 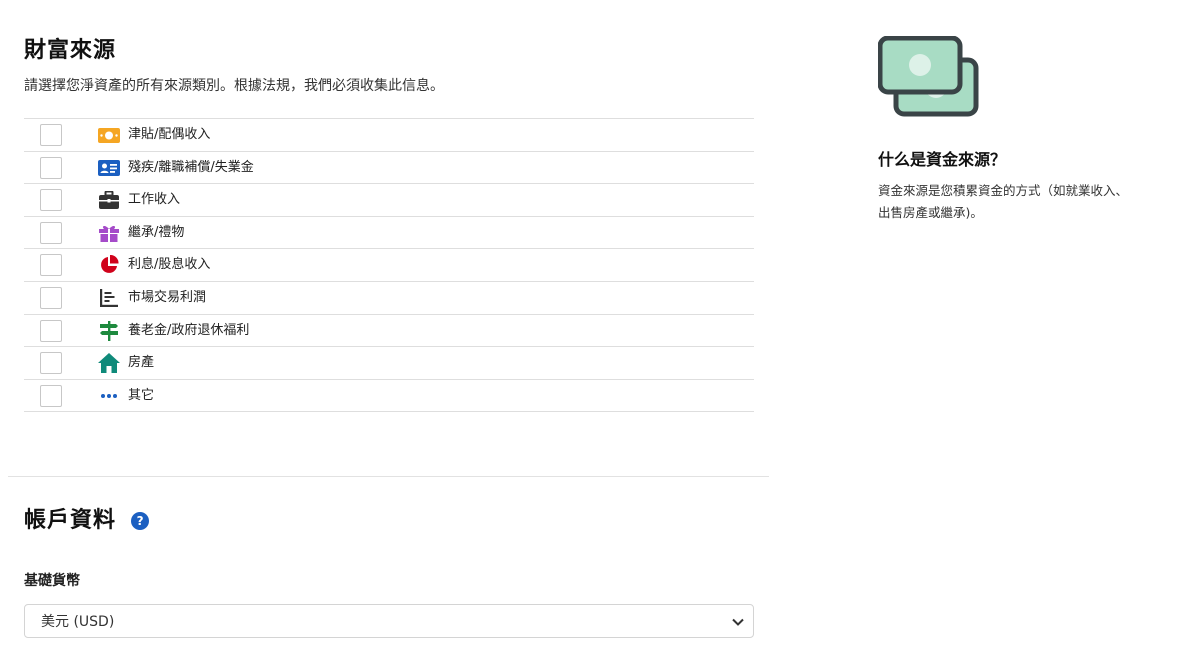 What do you see at coordinates (70, 520) in the screenshot?
I see `account-info-title: 帳戶資料` at bounding box center [70, 520].